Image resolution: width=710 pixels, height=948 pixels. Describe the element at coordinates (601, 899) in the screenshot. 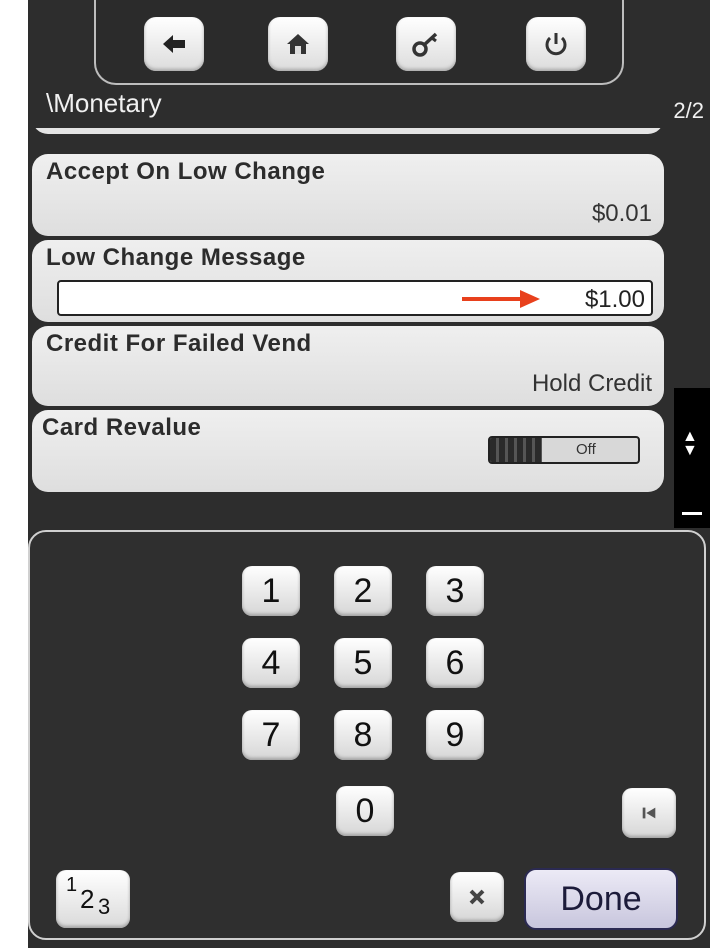

I see `done-button: Done` at that location.